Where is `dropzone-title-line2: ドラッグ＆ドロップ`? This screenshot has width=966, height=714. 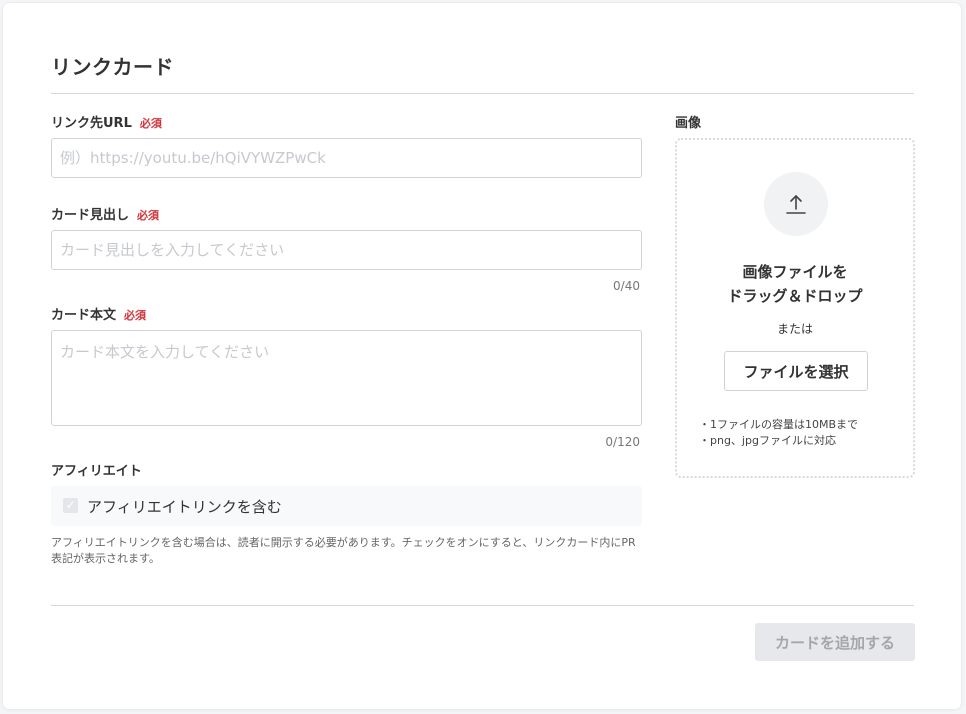
dropzone-title-line2: ドラッグ＆ドロップ is located at coordinates (795, 296).